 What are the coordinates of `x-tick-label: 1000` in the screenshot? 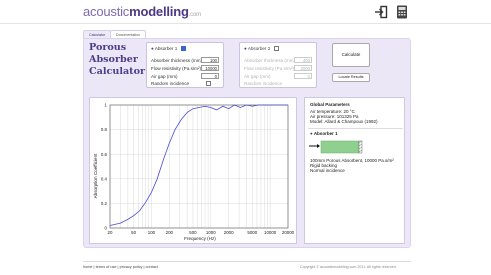 It's located at (211, 232).